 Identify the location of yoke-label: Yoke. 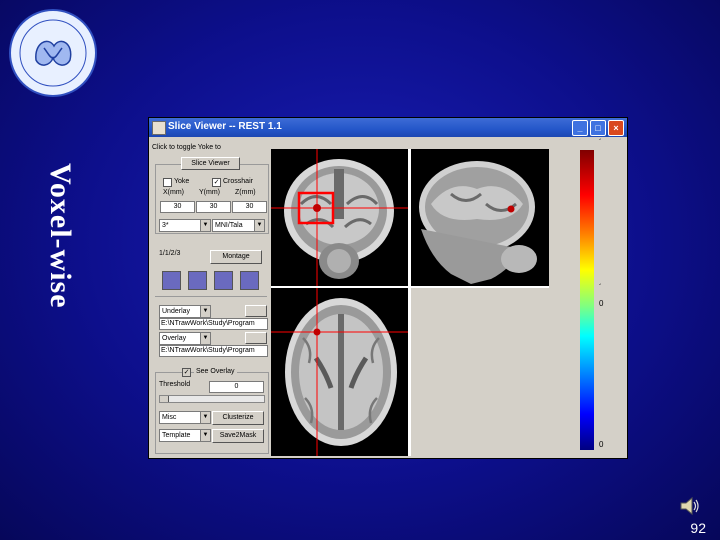
(182, 181).